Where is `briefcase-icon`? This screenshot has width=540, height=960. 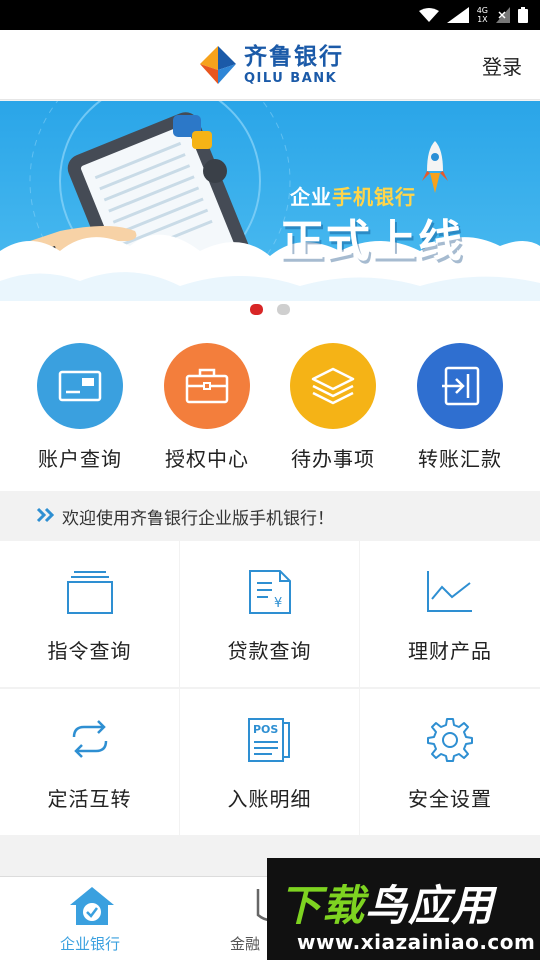 briefcase-icon is located at coordinates (207, 386).